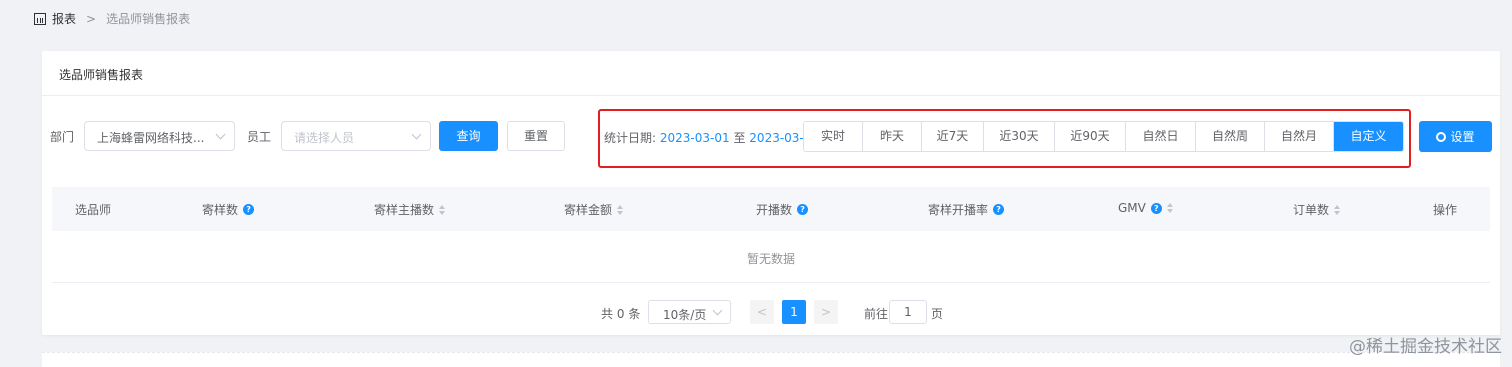  What do you see at coordinates (876, 314) in the screenshot?
I see `goto-label: 前往` at bounding box center [876, 314].